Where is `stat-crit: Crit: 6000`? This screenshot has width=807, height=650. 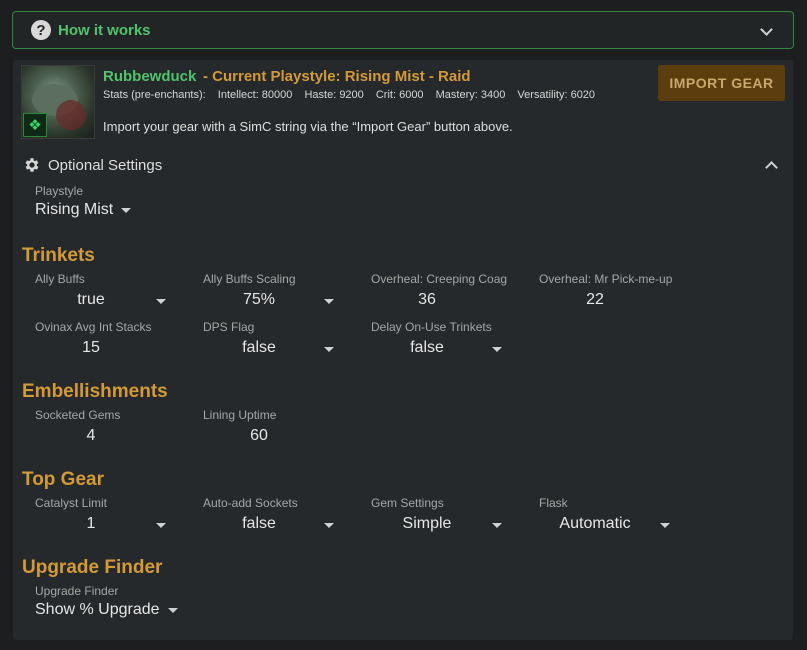 stat-crit: Crit: 6000 is located at coordinates (399, 95).